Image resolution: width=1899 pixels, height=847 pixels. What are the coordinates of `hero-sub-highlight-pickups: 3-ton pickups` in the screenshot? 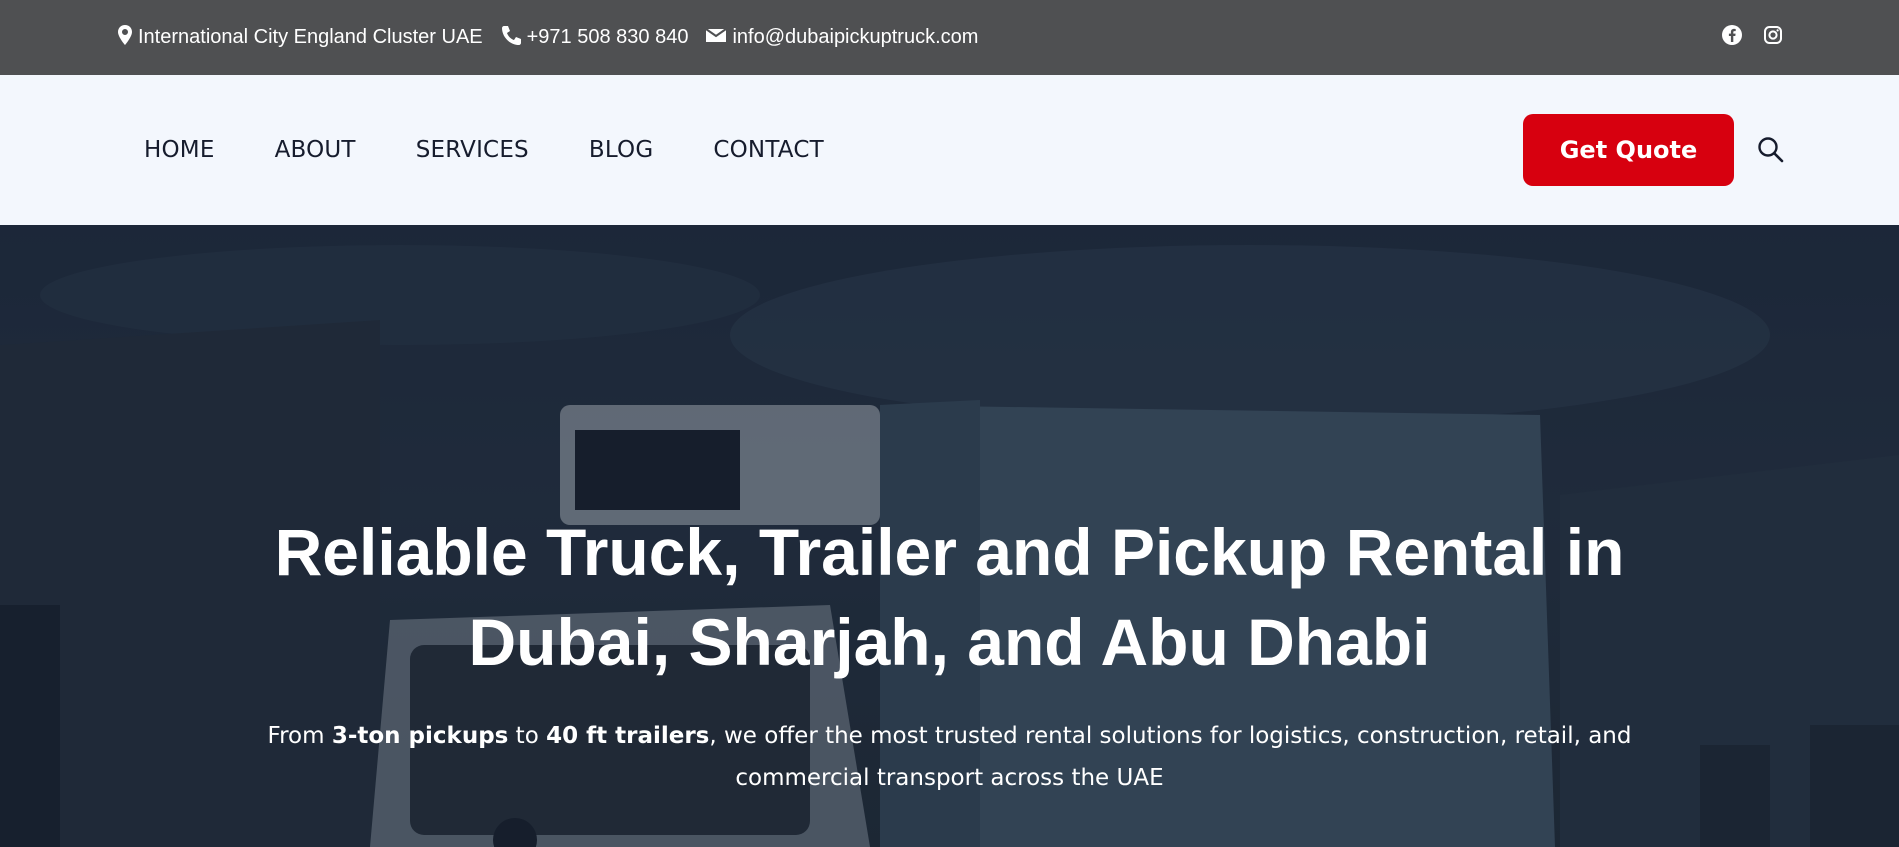 It's located at (420, 736).